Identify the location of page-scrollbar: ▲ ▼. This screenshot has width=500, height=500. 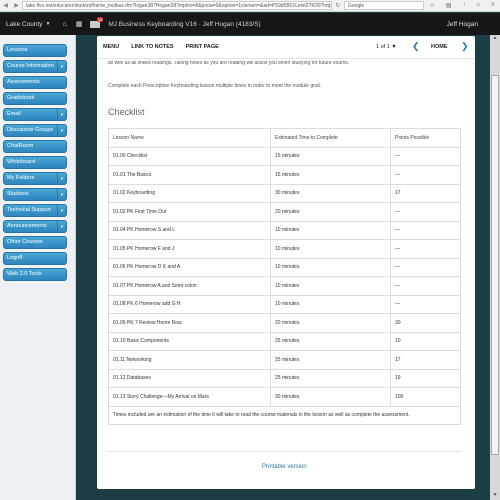
(495, 267).